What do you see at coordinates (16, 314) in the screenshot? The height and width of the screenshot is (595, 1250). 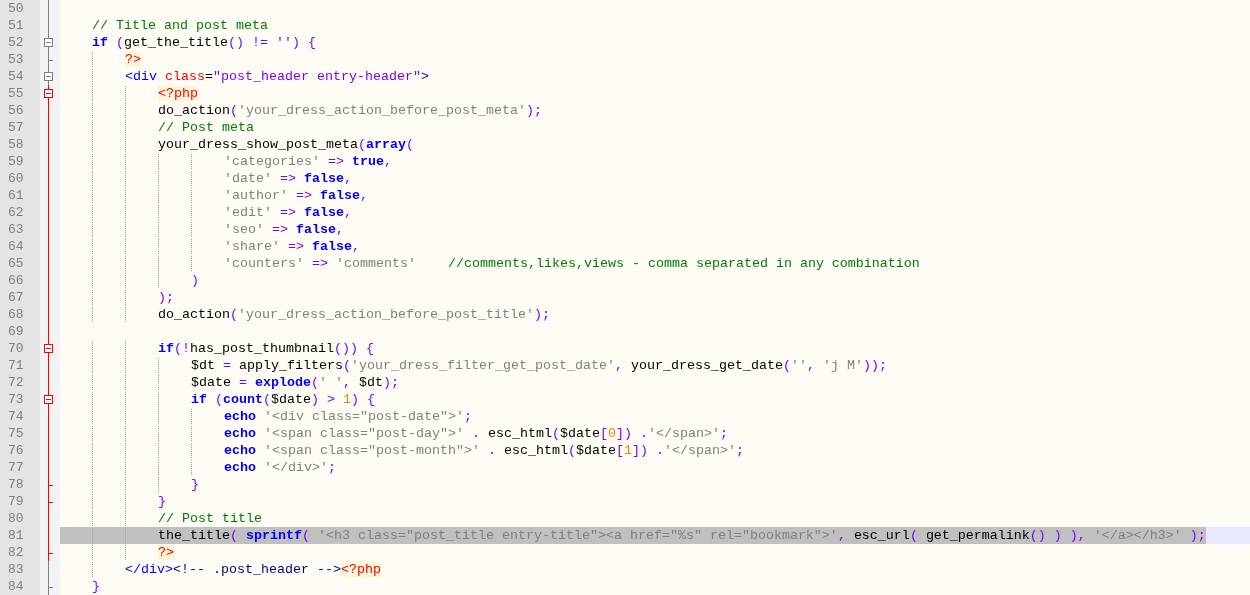 I see `line-number: 68` at bounding box center [16, 314].